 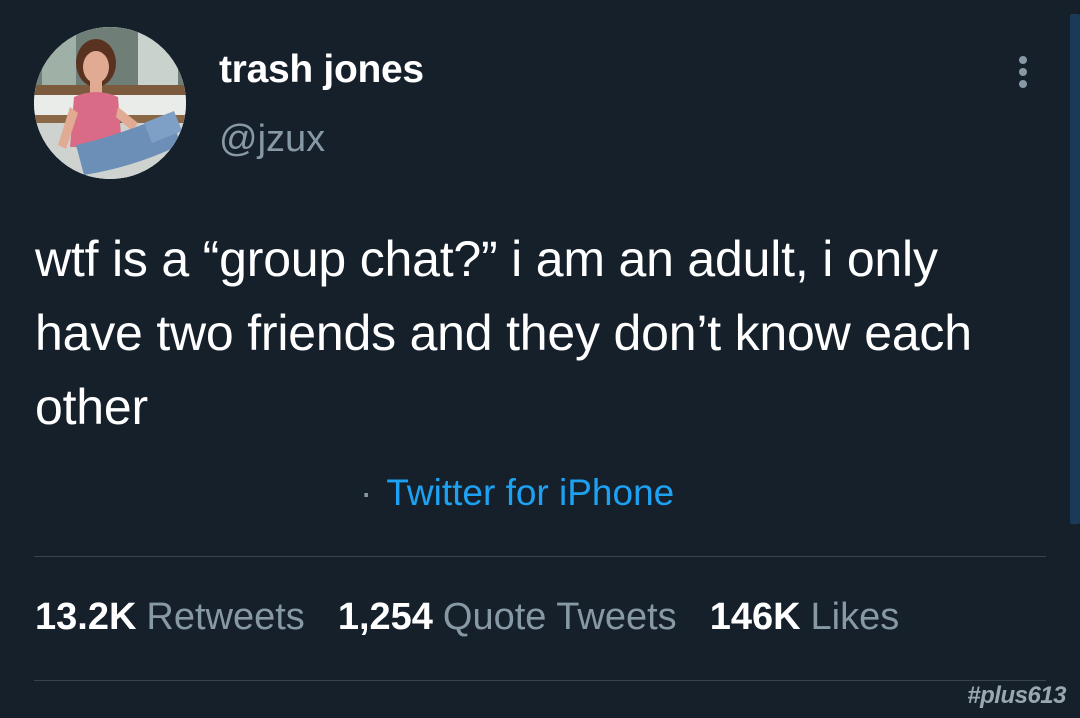 I want to click on retweets-stat: 13.2K Retweets, so click(x=170, y=617).